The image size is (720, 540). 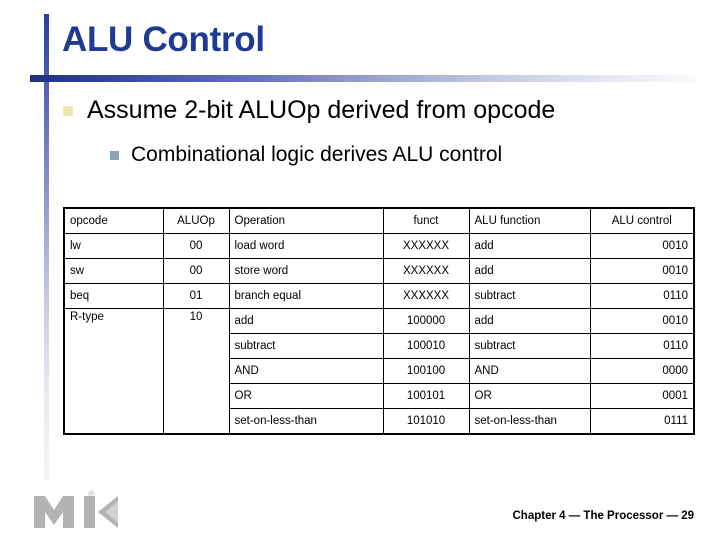 What do you see at coordinates (529, 396) in the screenshot?
I see `cell-alu-function: OR` at bounding box center [529, 396].